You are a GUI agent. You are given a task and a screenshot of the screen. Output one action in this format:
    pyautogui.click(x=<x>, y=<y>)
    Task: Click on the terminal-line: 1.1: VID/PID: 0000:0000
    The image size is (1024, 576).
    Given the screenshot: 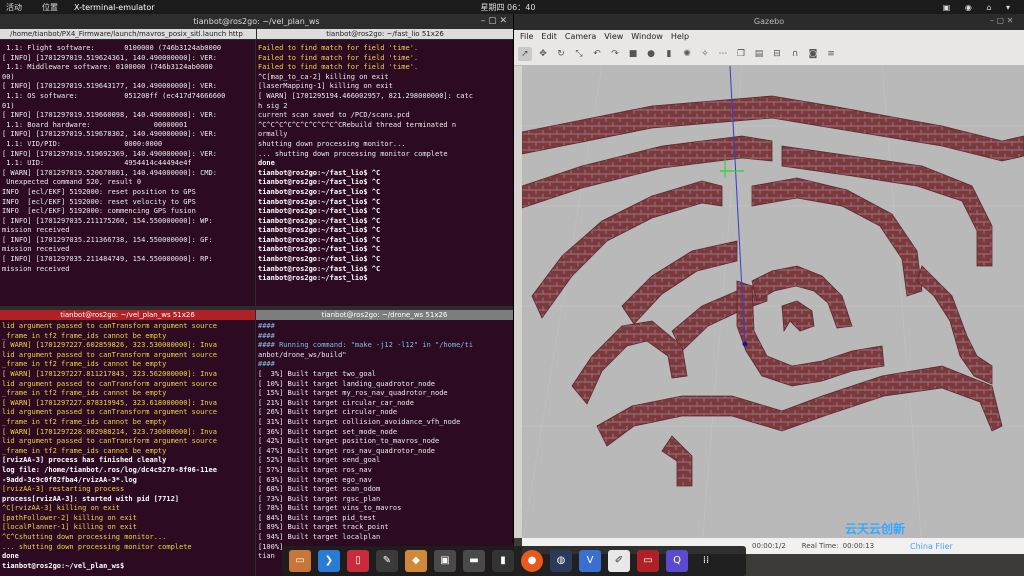 What is the action you would take?
    pyautogui.click(x=82, y=143)
    